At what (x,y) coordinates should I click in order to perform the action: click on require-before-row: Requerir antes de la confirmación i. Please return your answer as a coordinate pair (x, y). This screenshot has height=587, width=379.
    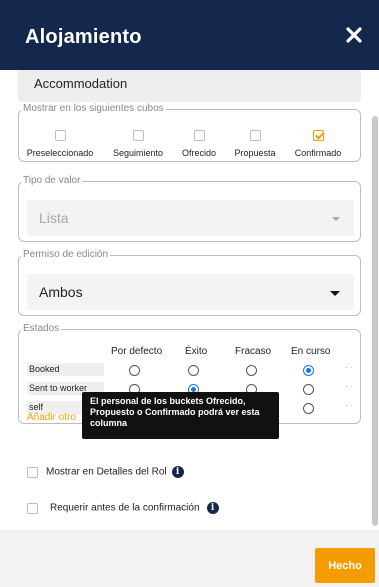
    Looking at the image, I should click on (123, 508).